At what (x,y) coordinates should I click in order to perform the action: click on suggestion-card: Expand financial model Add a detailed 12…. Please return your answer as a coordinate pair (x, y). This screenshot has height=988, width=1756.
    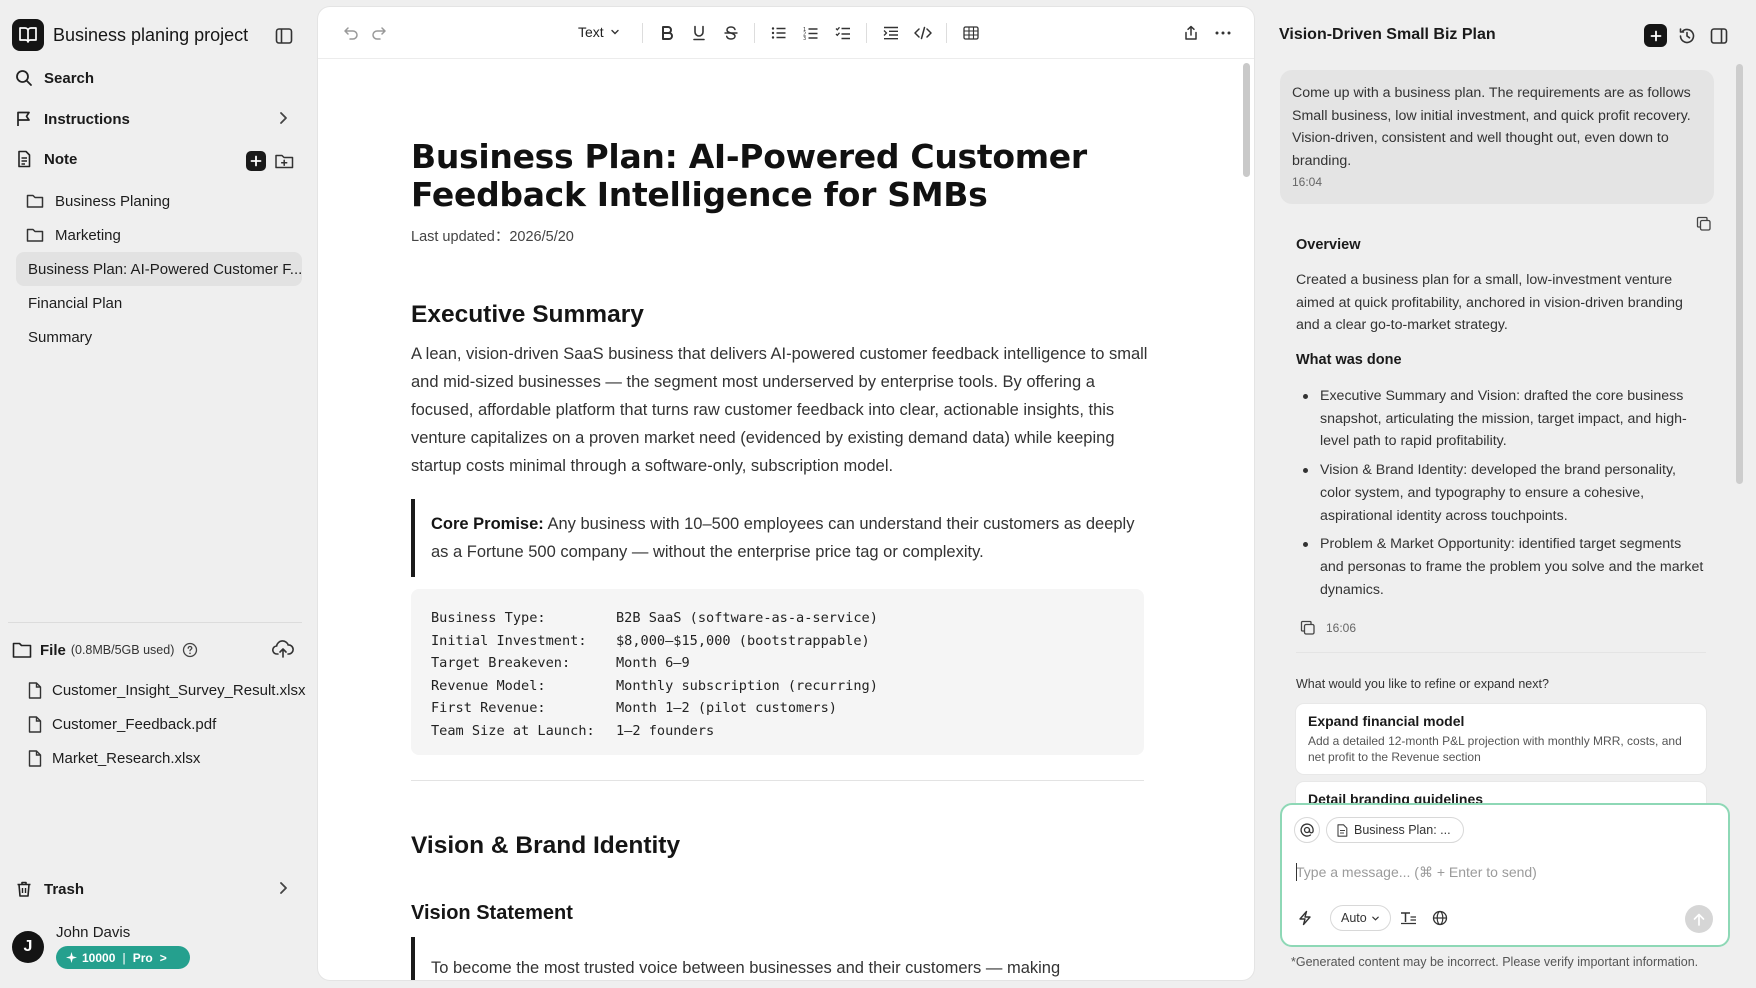
    Looking at the image, I should click on (1501, 739).